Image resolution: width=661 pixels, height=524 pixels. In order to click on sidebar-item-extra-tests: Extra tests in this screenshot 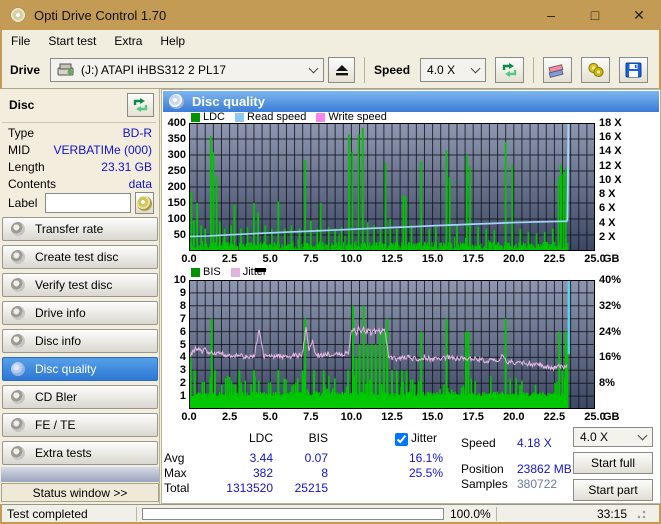, I will do `click(80, 453)`.